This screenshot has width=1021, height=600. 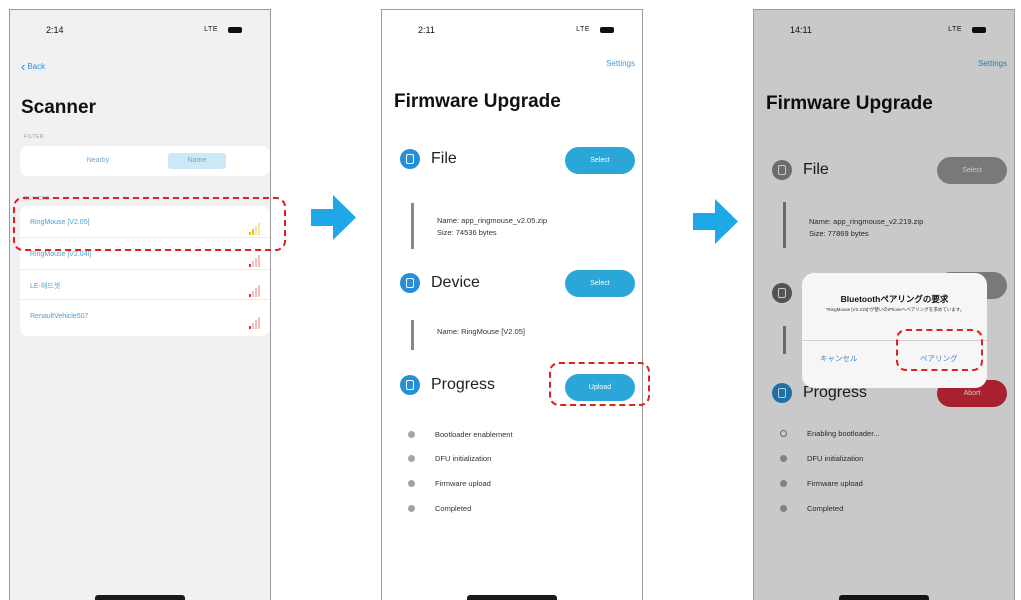 I want to click on upload-highlight, so click(x=599, y=384).